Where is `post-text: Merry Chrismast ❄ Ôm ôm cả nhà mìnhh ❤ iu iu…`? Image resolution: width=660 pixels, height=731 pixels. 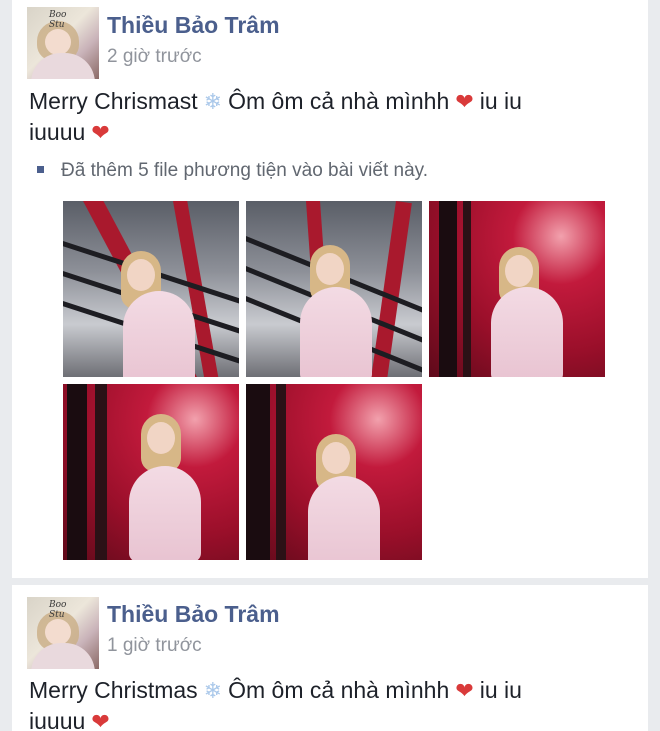
post-text: Merry Chrismast ❄ Ôm ôm cả nhà mìnhh ❤ iu iu… is located at coordinates (329, 117).